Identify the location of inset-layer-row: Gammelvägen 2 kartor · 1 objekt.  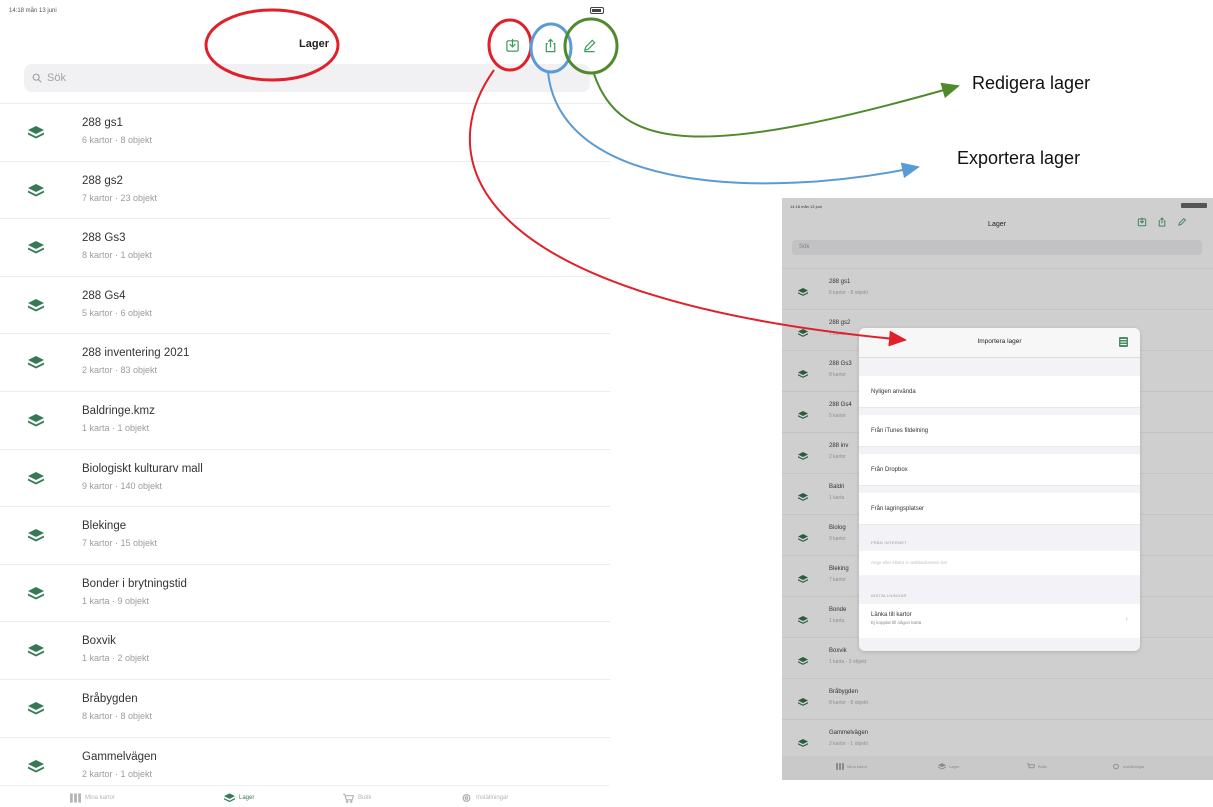
(997, 739).